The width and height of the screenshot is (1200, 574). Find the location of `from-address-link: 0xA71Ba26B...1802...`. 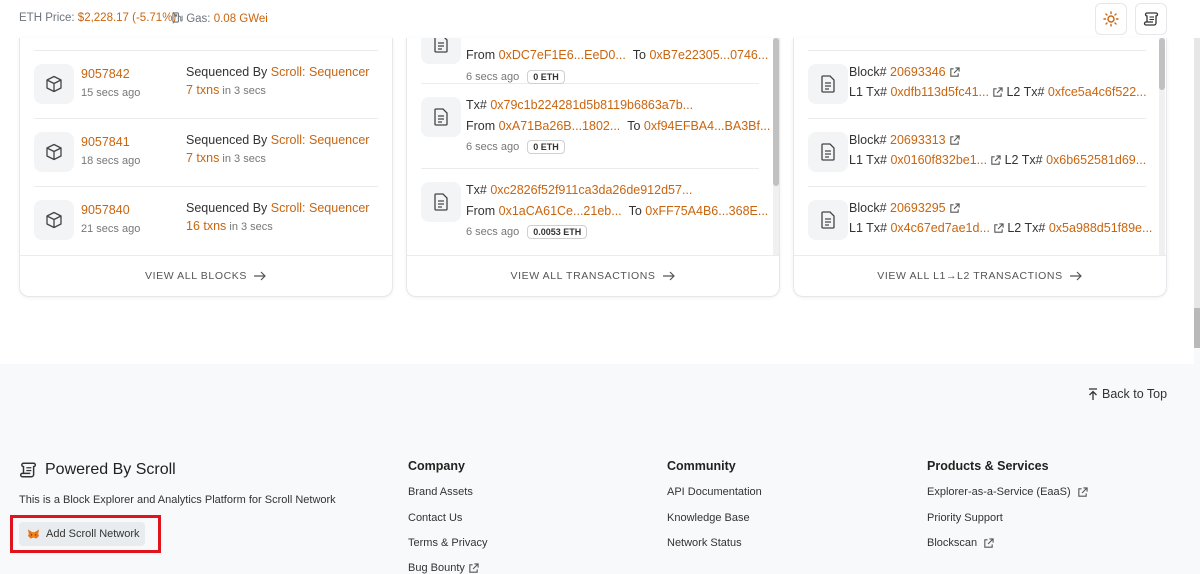

from-address-link: 0xA71Ba26B...1802... is located at coordinates (560, 126).